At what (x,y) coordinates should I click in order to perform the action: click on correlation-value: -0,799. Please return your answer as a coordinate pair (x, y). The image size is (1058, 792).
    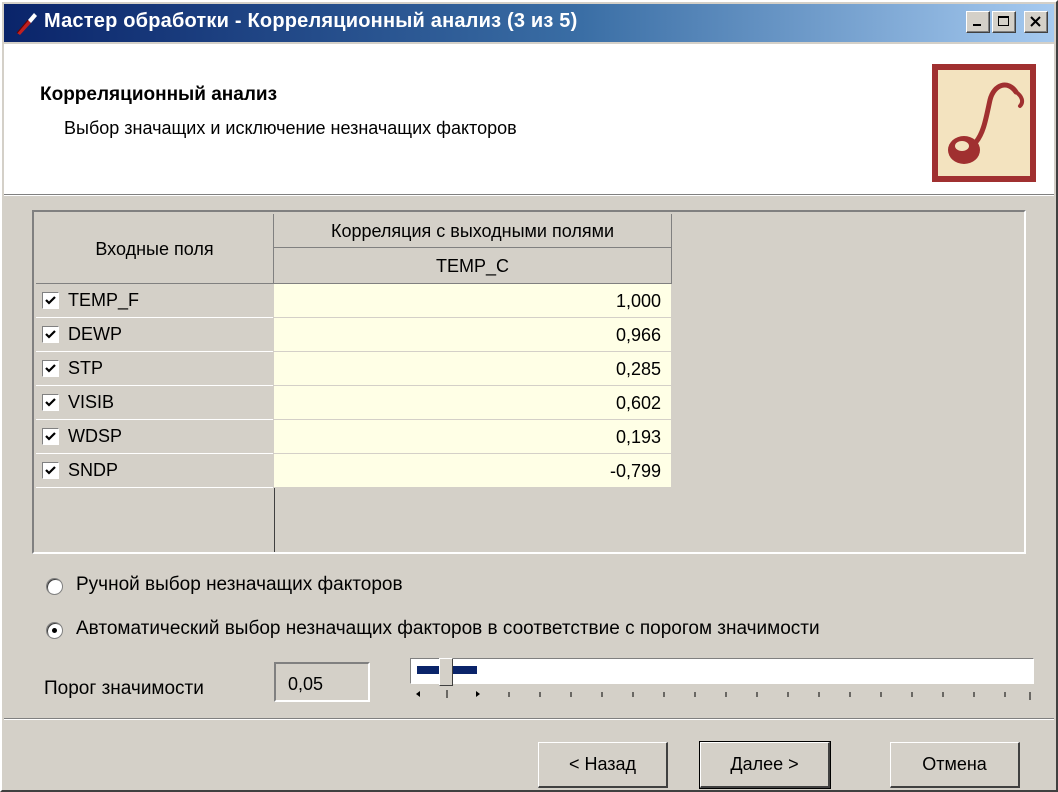
    Looking at the image, I should click on (473, 471).